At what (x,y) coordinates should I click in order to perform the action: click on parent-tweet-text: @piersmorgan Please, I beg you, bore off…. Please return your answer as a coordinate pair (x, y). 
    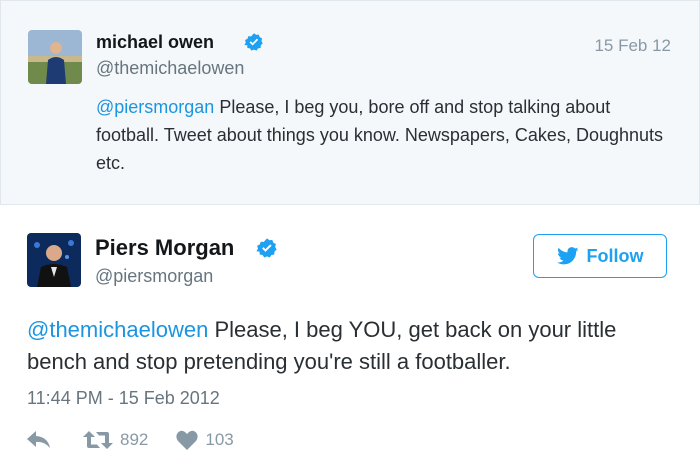
    Looking at the image, I should click on (381, 135).